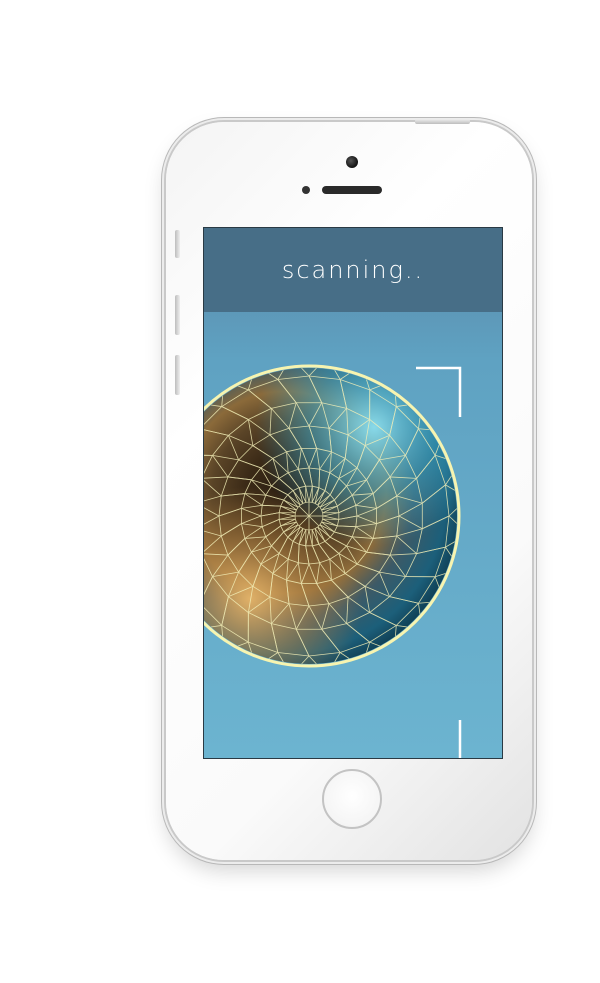  I want to click on app-header: scanning.., so click(353, 270).